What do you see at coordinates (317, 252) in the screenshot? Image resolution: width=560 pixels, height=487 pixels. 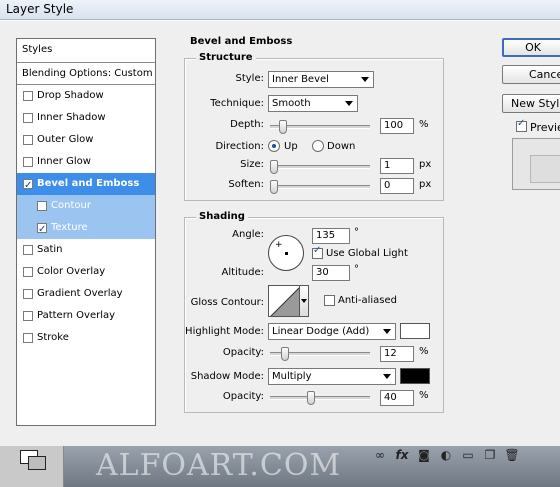 I see `use-global-light-checkbox` at bounding box center [317, 252].